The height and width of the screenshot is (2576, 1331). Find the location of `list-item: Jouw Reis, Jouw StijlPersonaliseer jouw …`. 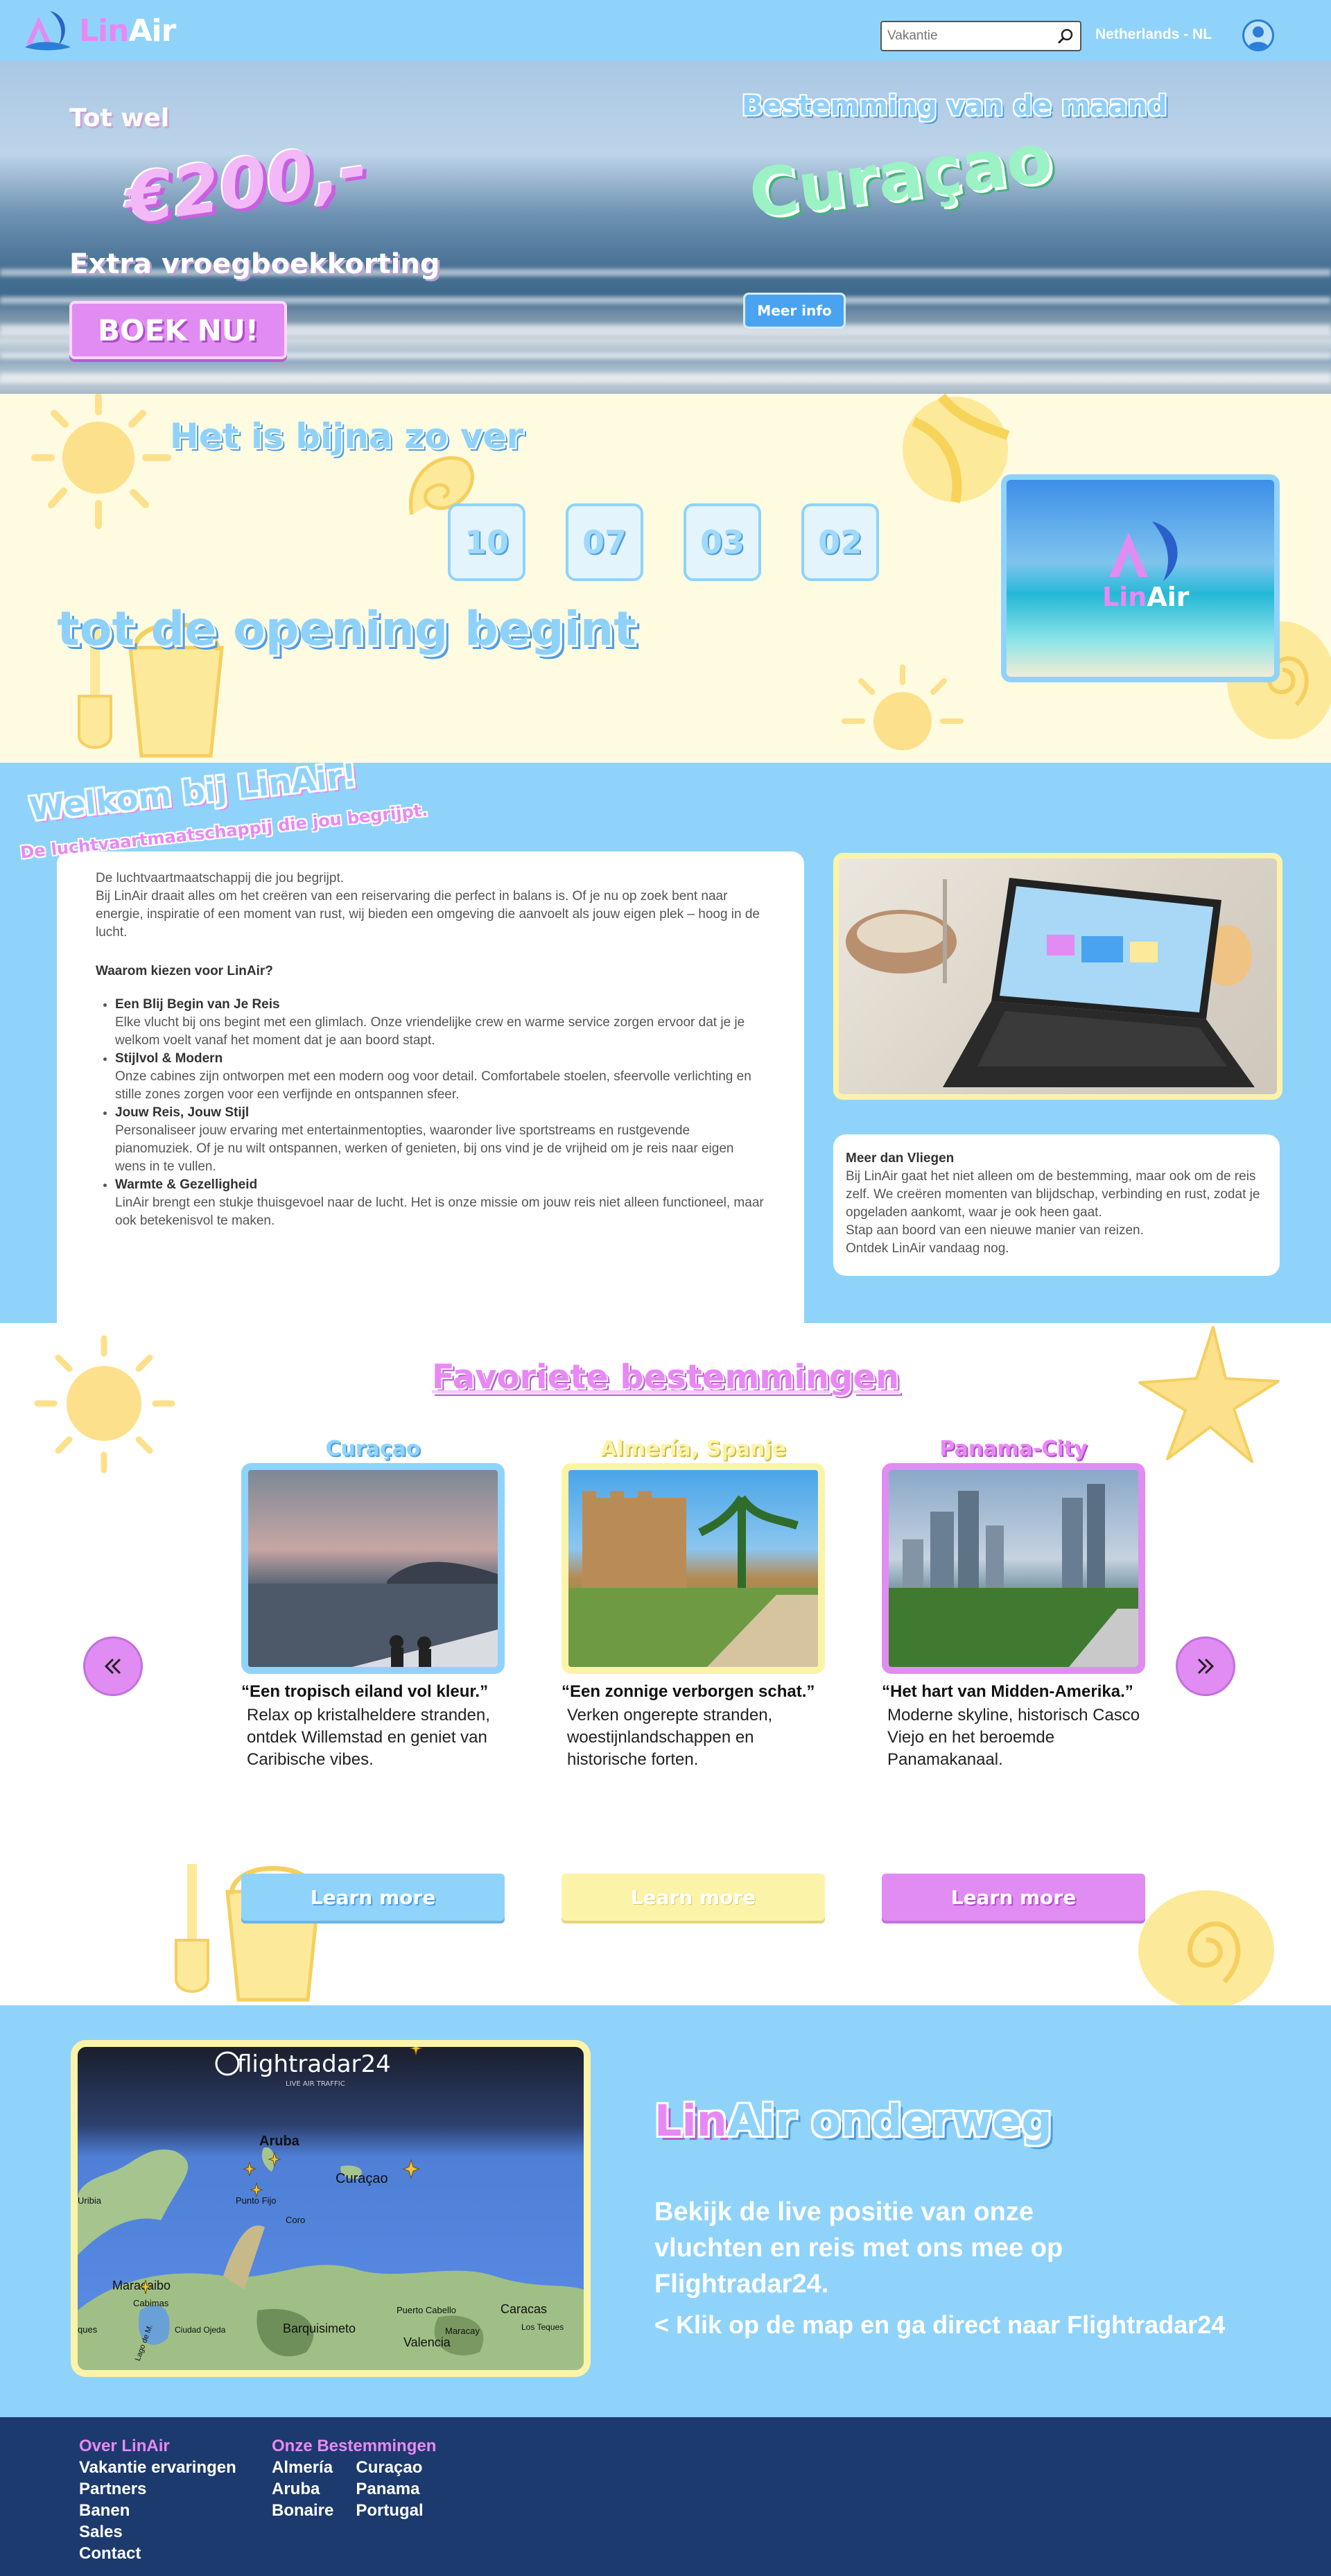

list-item: Jouw Reis, Jouw StijlPersonaliseer jouw … is located at coordinates (440, 1140).